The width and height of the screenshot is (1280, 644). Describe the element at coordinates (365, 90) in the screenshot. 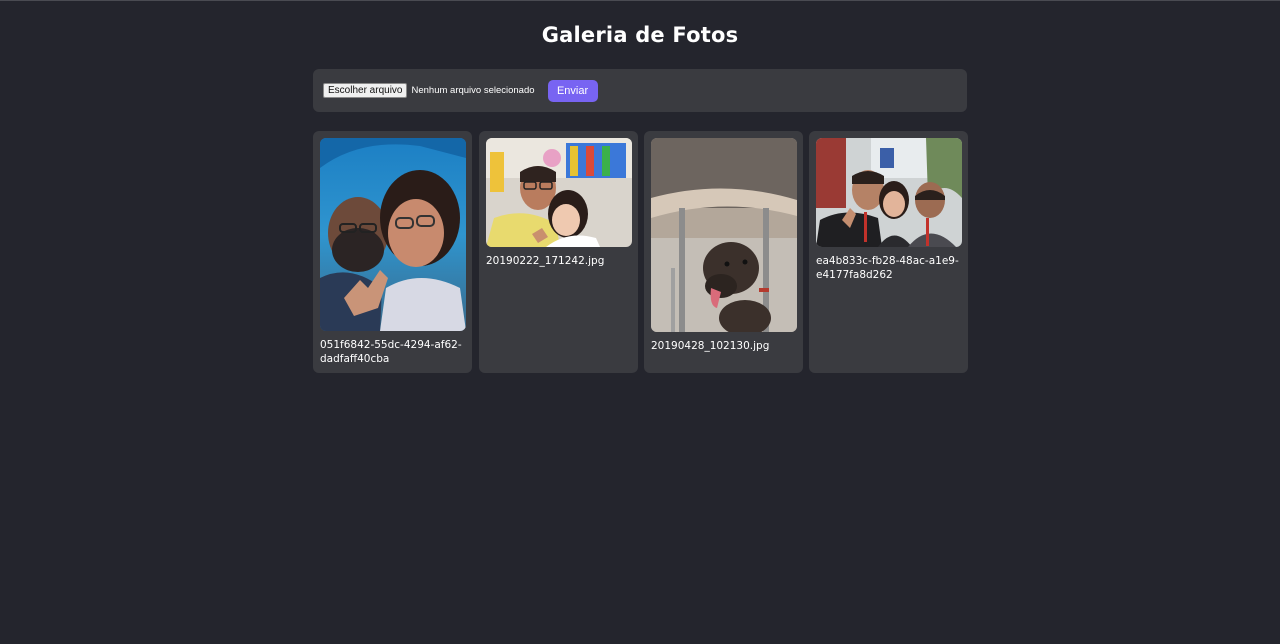

I see `choose-file-button: Escolher arquivo` at that location.